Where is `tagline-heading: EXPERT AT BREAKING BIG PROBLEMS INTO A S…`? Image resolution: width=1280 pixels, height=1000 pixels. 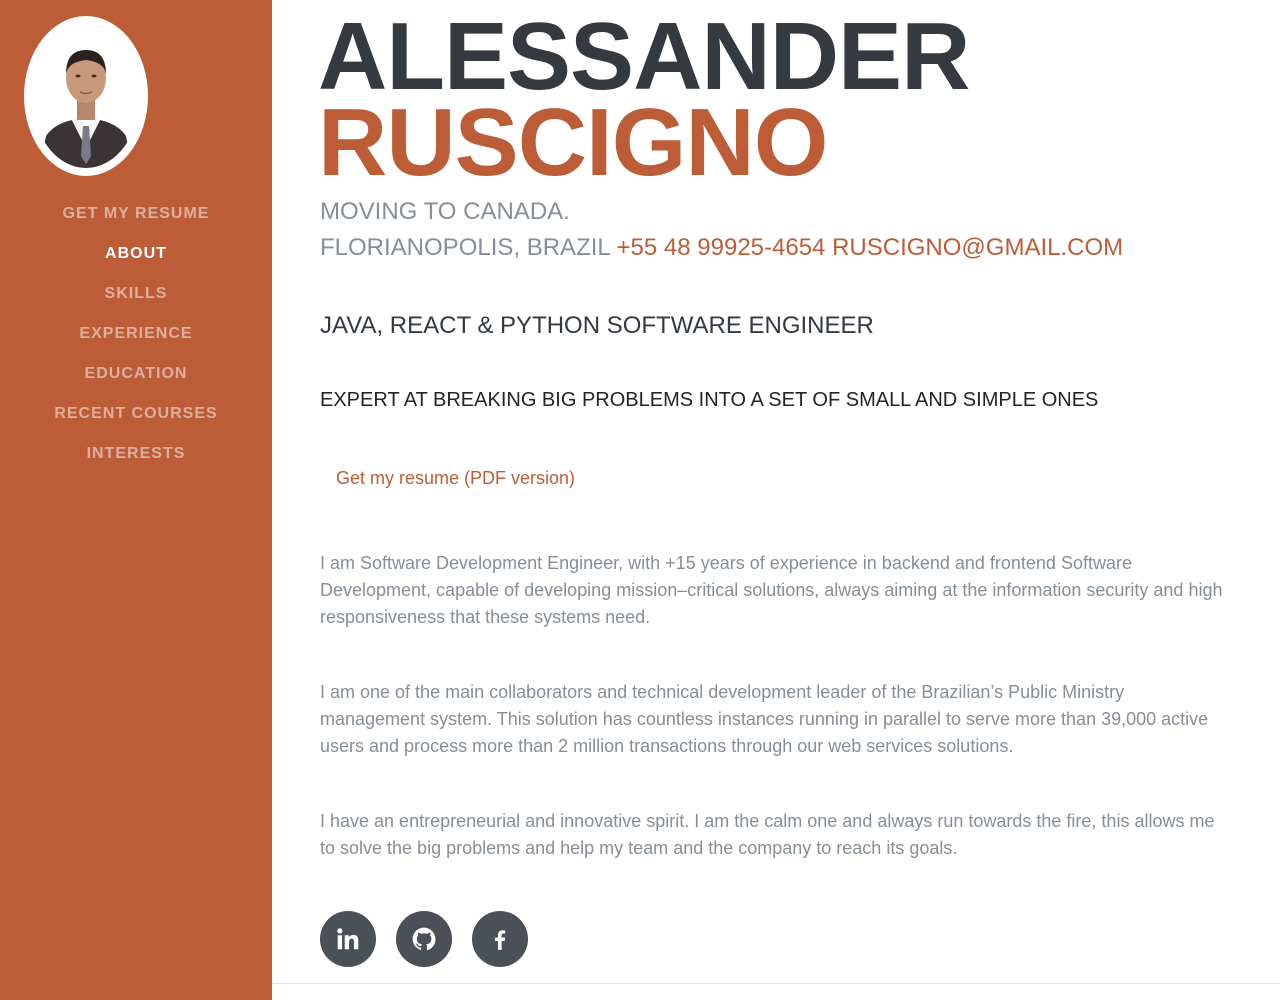
tagline-heading: EXPERT AT BREAKING BIG PROBLEMS INTO A S… is located at coordinates (709, 400).